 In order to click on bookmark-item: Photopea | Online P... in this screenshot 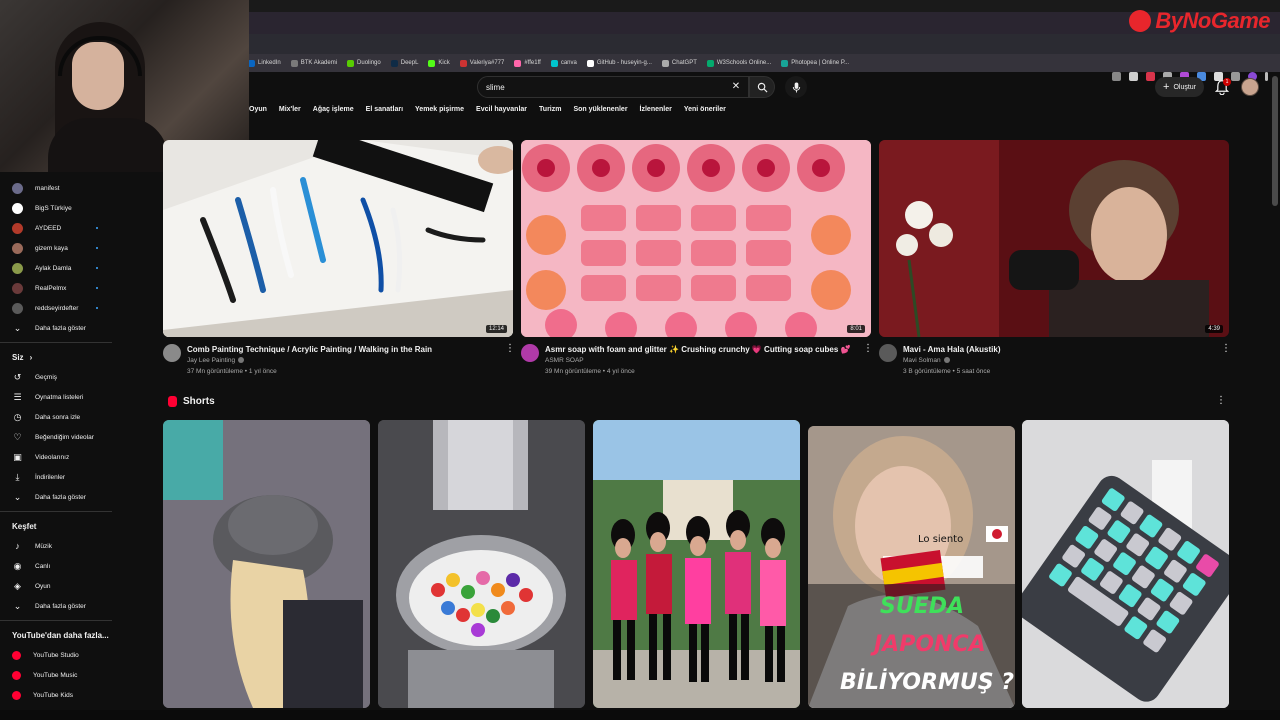, I will do `click(815, 63)`.